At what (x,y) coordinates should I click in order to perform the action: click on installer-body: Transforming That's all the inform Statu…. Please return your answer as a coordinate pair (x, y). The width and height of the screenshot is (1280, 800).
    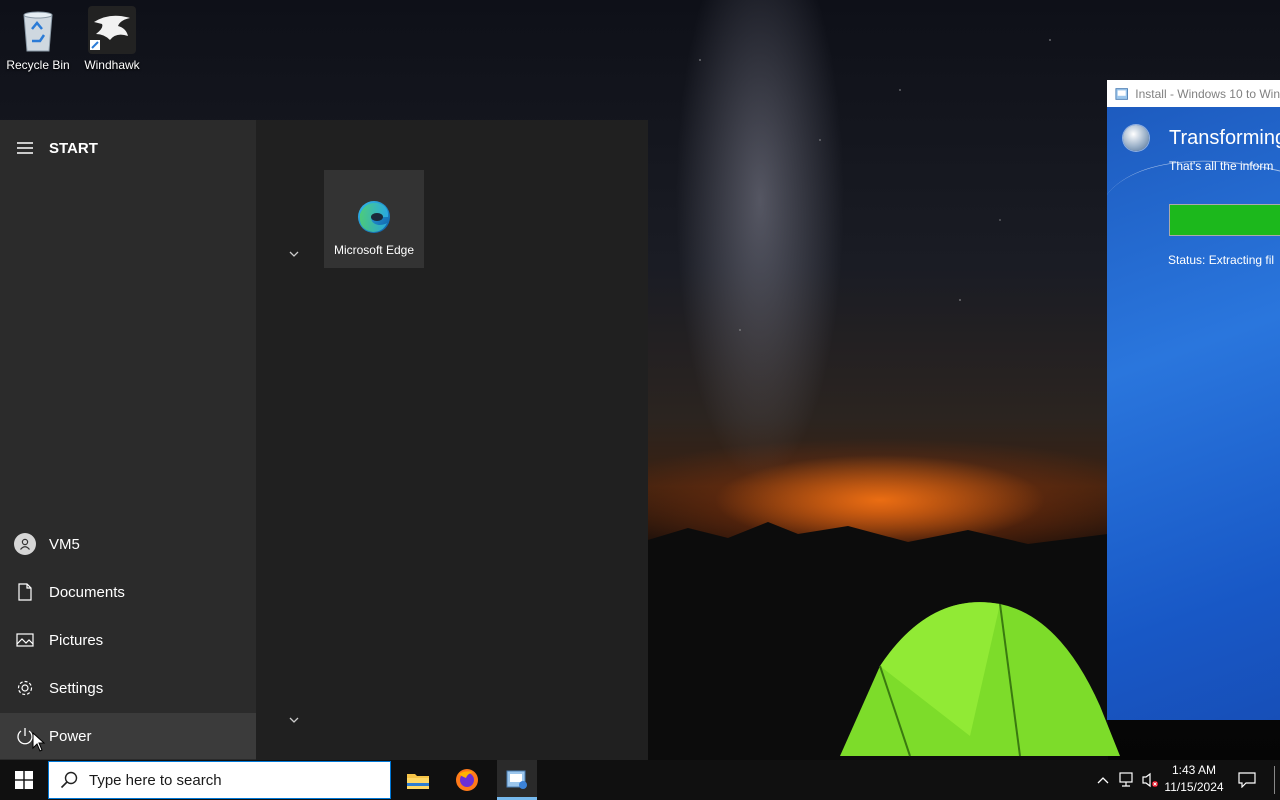
    Looking at the image, I should click on (1193, 413).